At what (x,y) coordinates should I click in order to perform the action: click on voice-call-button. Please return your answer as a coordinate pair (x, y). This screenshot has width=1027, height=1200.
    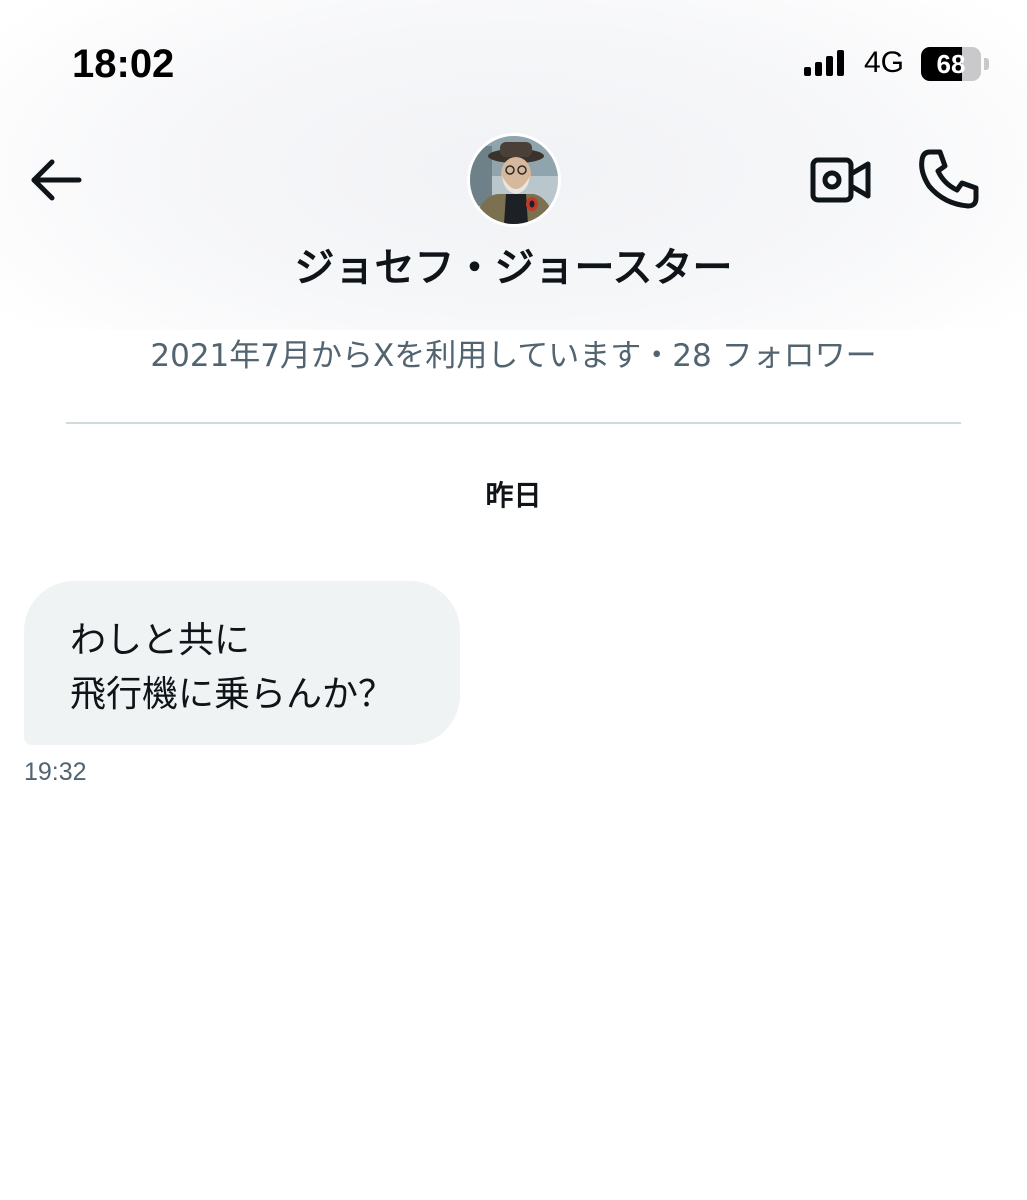
    Looking at the image, I should click on (949, 179).